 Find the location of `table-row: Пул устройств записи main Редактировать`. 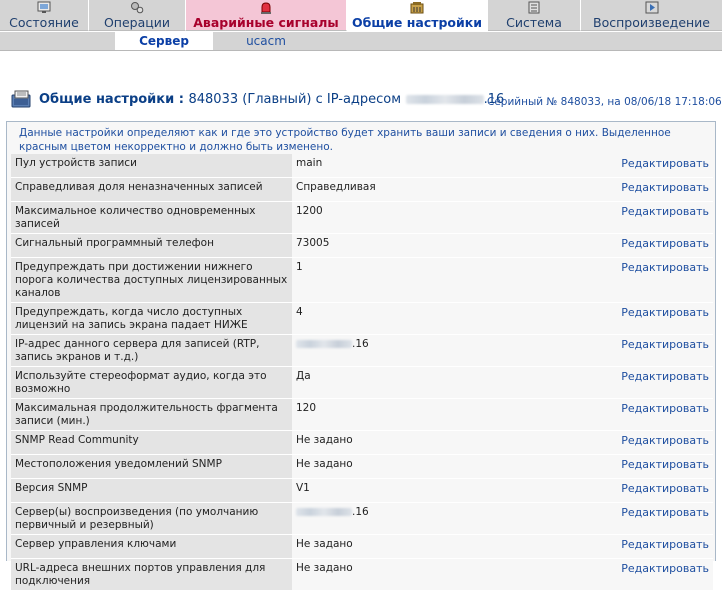

table-row: Пул устройств записи main Редактировать is located at coordinates (362, 166).